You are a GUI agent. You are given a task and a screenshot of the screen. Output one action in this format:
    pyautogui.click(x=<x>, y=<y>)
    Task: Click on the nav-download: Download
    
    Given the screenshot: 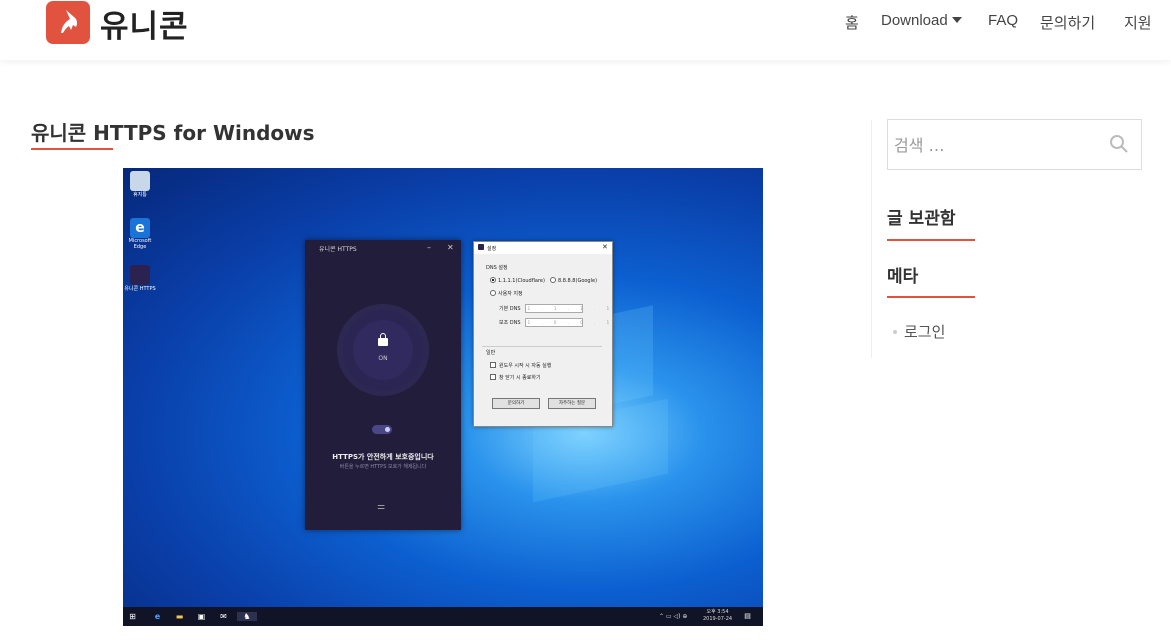 What is the action you would take?
    pyautogui.click(x=921, y=23)
    